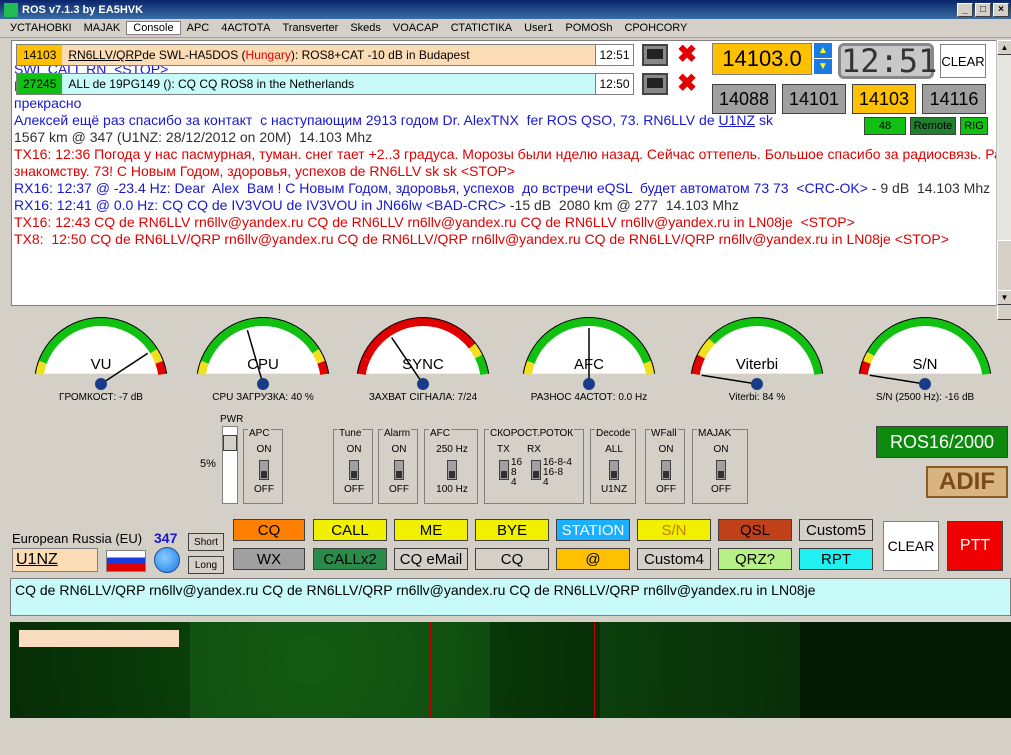 This screenshot has width=1011, height=755. I want to click on macro-button-custom4: Custom4, so click(674, 559).